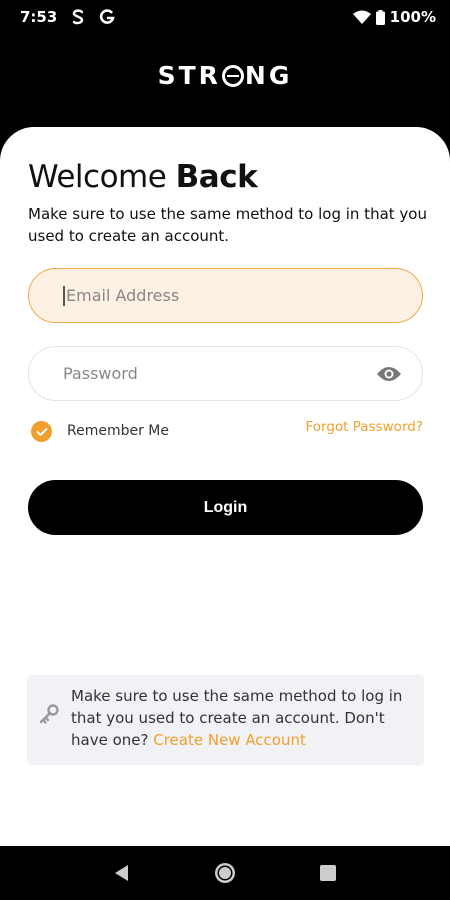 The width and height of the screenshot is (450, 900). What do you see at coordinates (328, 873) in the screenshot?
I see `recents-icon` at bounding box center [328, 873].